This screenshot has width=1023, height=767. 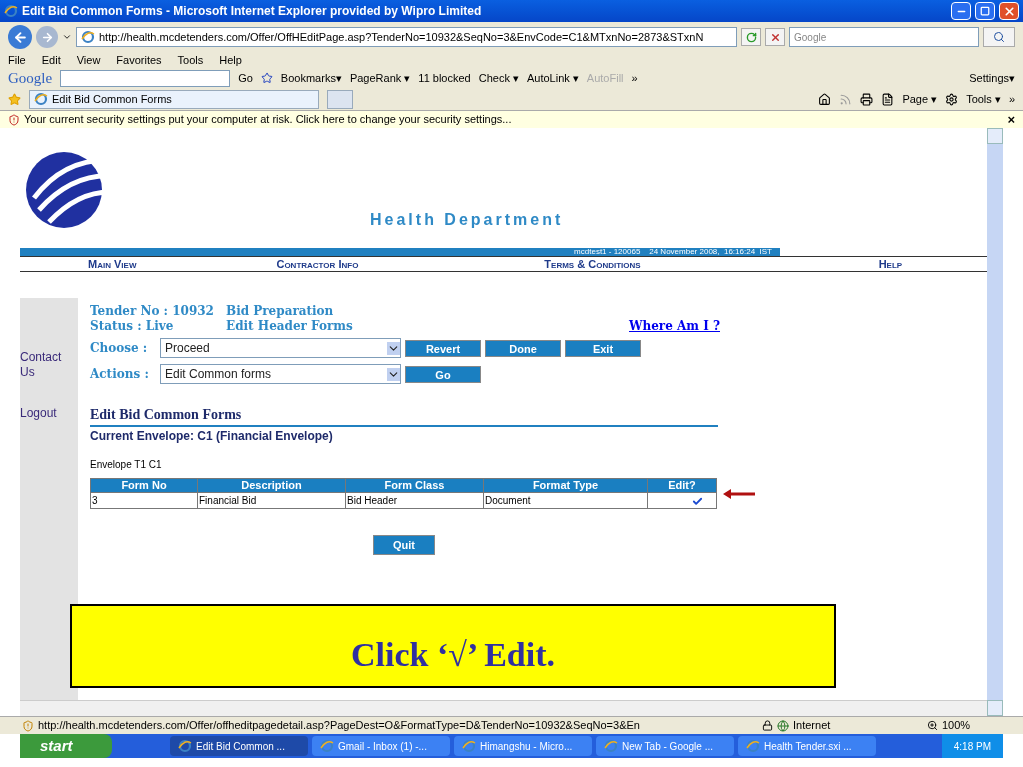 I want to click on close-bar-button: ×, so click(x=1011, y=119).